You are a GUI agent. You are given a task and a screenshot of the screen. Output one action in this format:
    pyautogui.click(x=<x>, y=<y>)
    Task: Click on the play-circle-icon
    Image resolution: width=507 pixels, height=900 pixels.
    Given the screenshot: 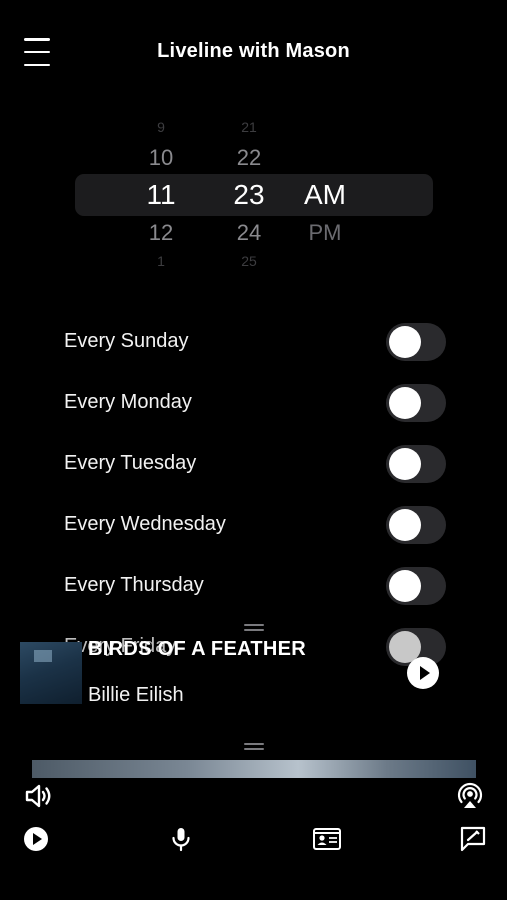 What is the action you would take?
    pyautogui.click(x=423, y=673)
    